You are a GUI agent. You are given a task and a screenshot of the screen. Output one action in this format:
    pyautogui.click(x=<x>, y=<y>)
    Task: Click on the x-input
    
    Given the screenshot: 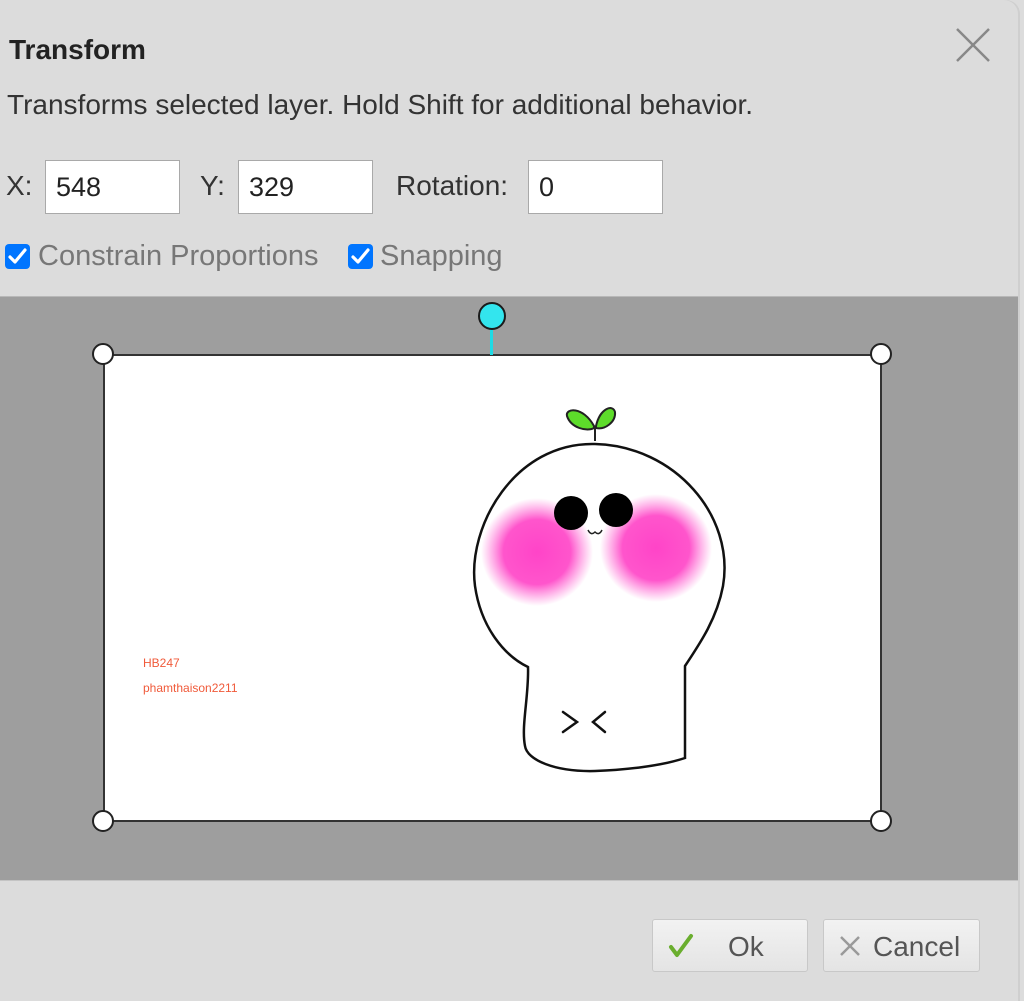 What is the action you would take?
    pyautogui.click(x=112, y=187)
    